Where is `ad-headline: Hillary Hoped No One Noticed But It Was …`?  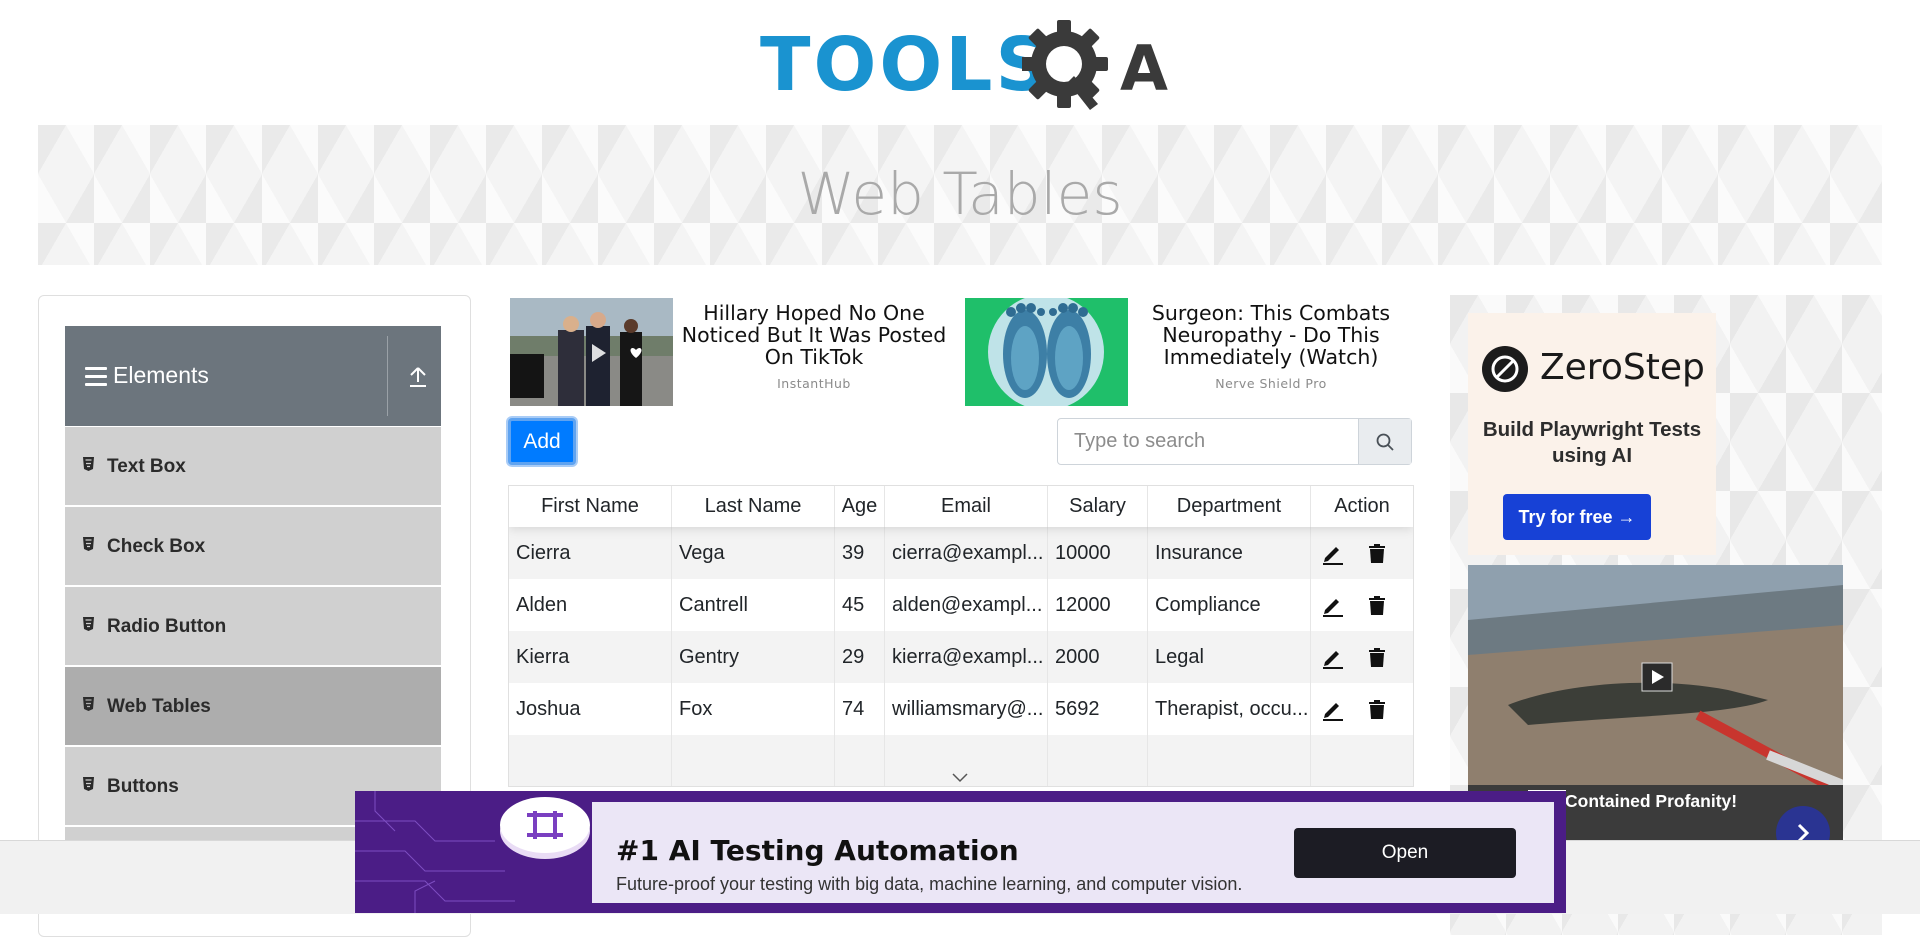
ad-headline: Hillary Hoped No One Noticed But It Was … is located at coordinates (814, 335).